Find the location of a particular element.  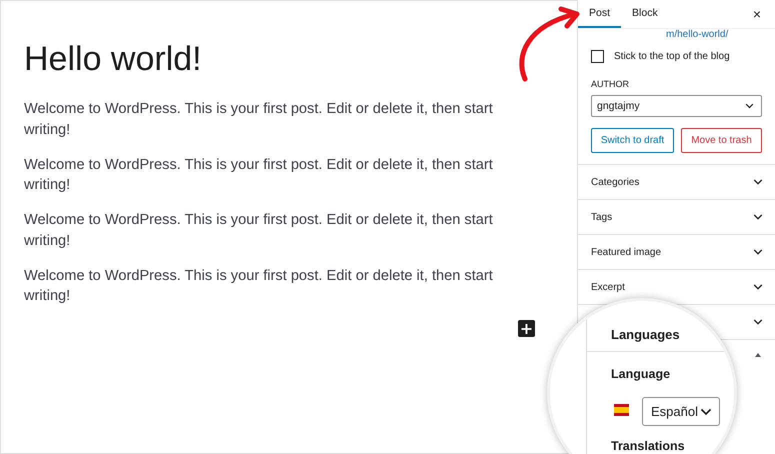

panel-header: Categories is located at coordinates (676, 182).